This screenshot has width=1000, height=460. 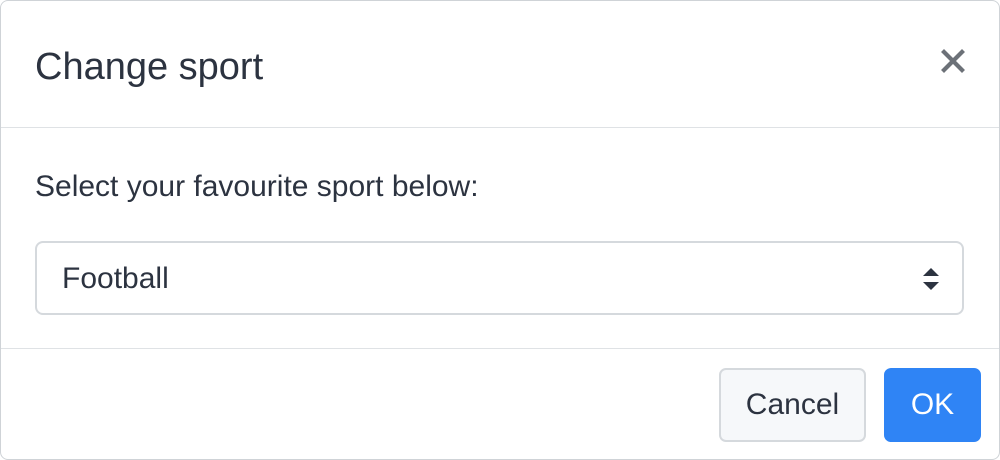 I want to click on ok-button: OK, so click(x=932, y=405).